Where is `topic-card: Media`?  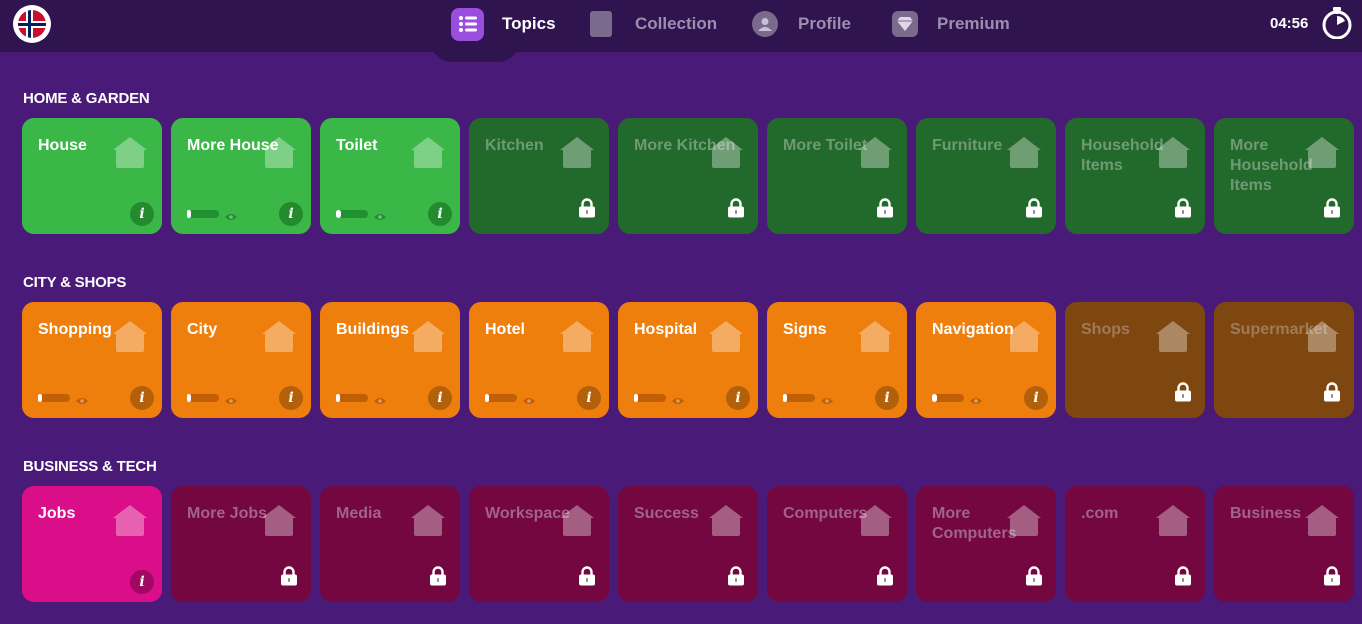
topic-card: Media is located at coordinates (390, 544).